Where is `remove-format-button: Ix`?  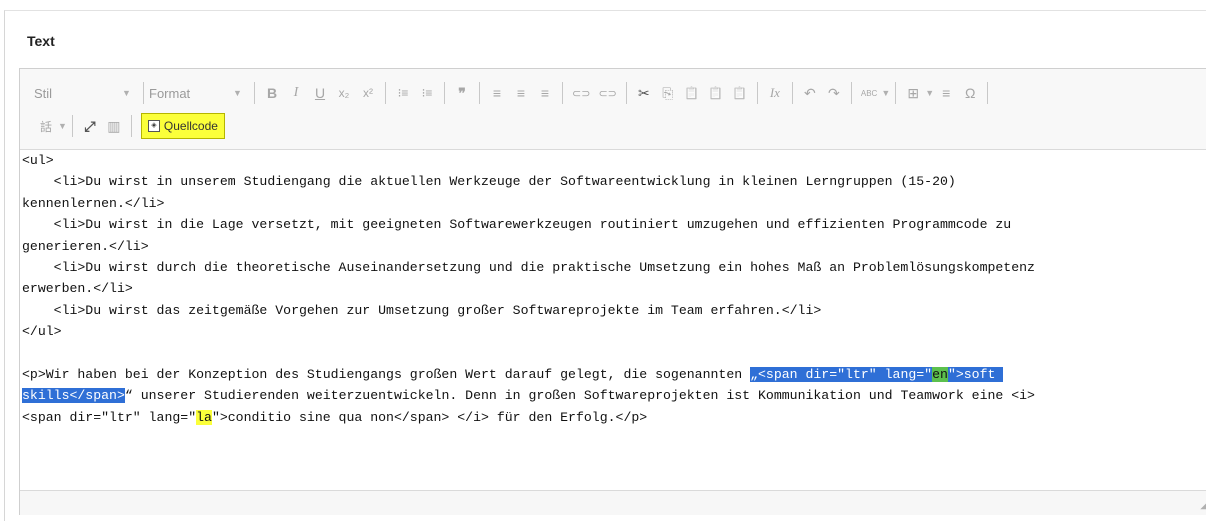
remove-format-button: Ix is located at coordinates (775, 93).